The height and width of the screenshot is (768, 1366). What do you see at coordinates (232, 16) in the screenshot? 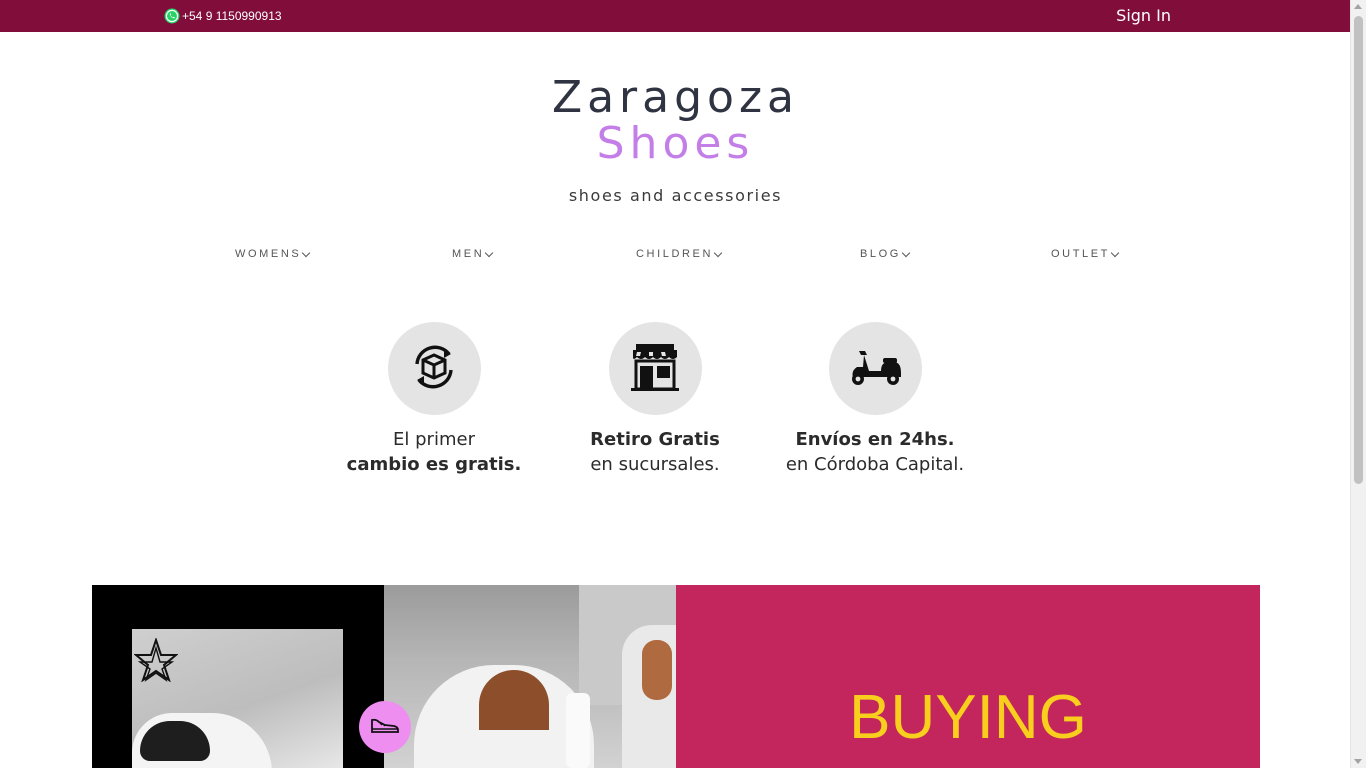
I see `phone-number: +54 9 1150990913` at bounding box center [232, 16].